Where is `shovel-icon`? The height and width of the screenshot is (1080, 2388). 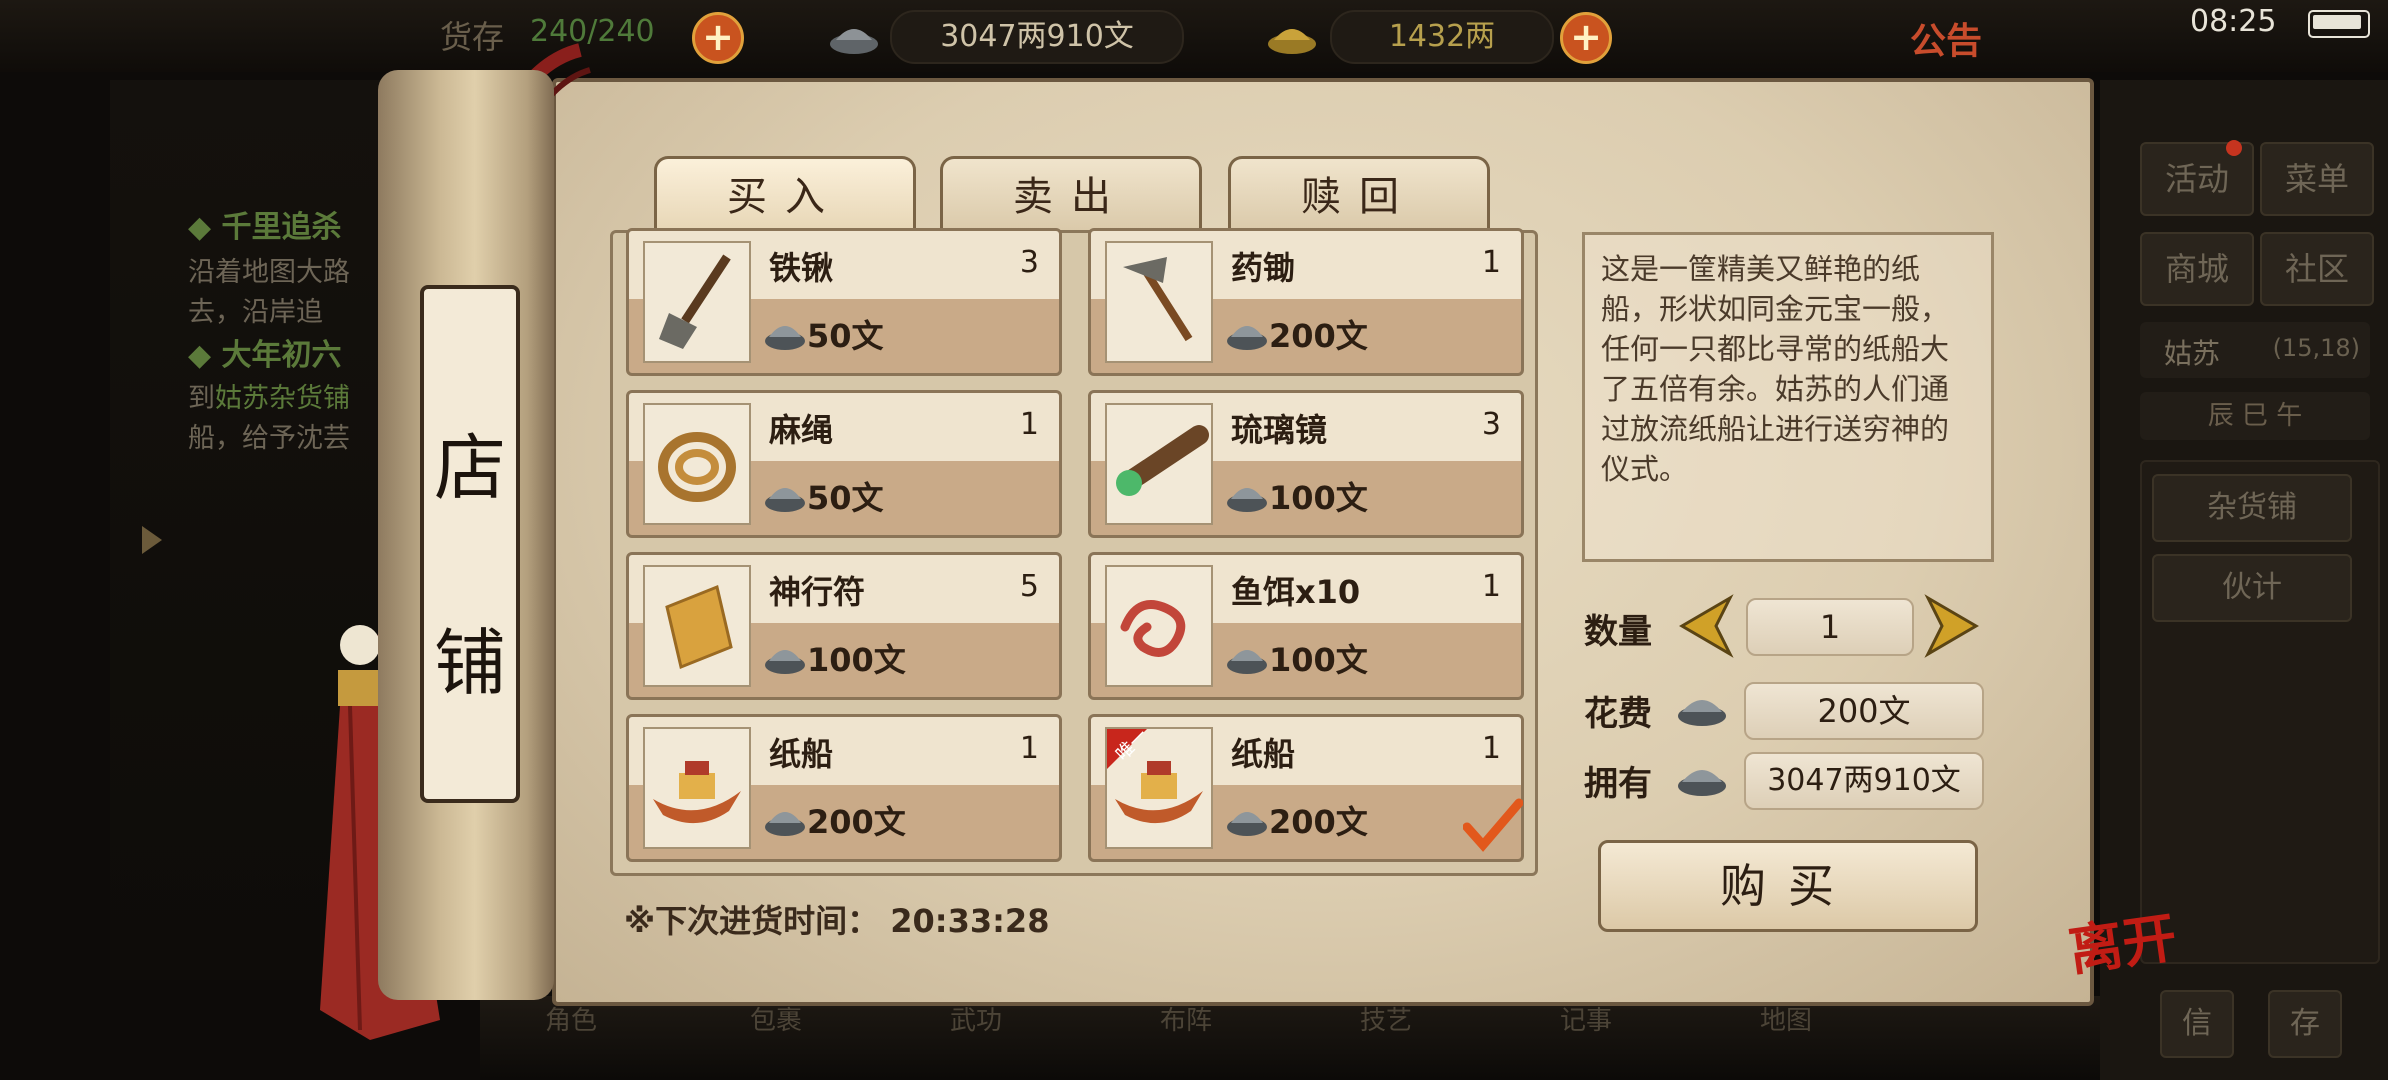
shovel-icon is located at coordinates (697, 302).